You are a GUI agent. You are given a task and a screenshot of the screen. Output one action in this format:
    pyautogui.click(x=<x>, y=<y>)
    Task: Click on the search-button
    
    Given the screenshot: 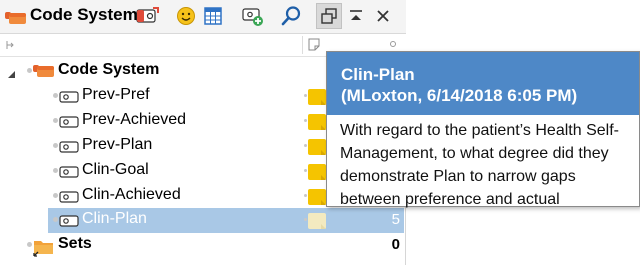 What is the action you would take?
    pyautogui.click(x=291, y=16)
    